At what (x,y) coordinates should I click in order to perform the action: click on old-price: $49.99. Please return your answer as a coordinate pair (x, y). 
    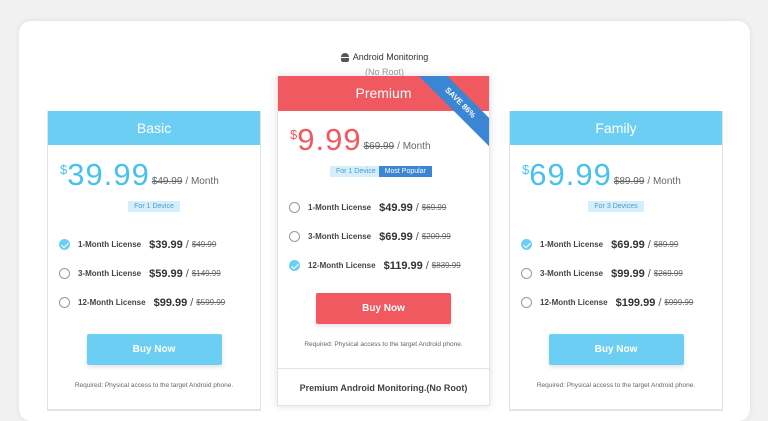
    Looking at the image, I should click on (167, 181).